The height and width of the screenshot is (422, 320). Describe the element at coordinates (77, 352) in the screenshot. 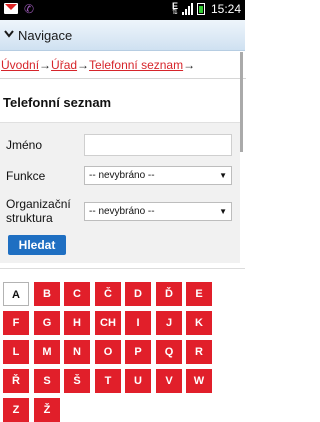

I see `letter-button: N` at that location.